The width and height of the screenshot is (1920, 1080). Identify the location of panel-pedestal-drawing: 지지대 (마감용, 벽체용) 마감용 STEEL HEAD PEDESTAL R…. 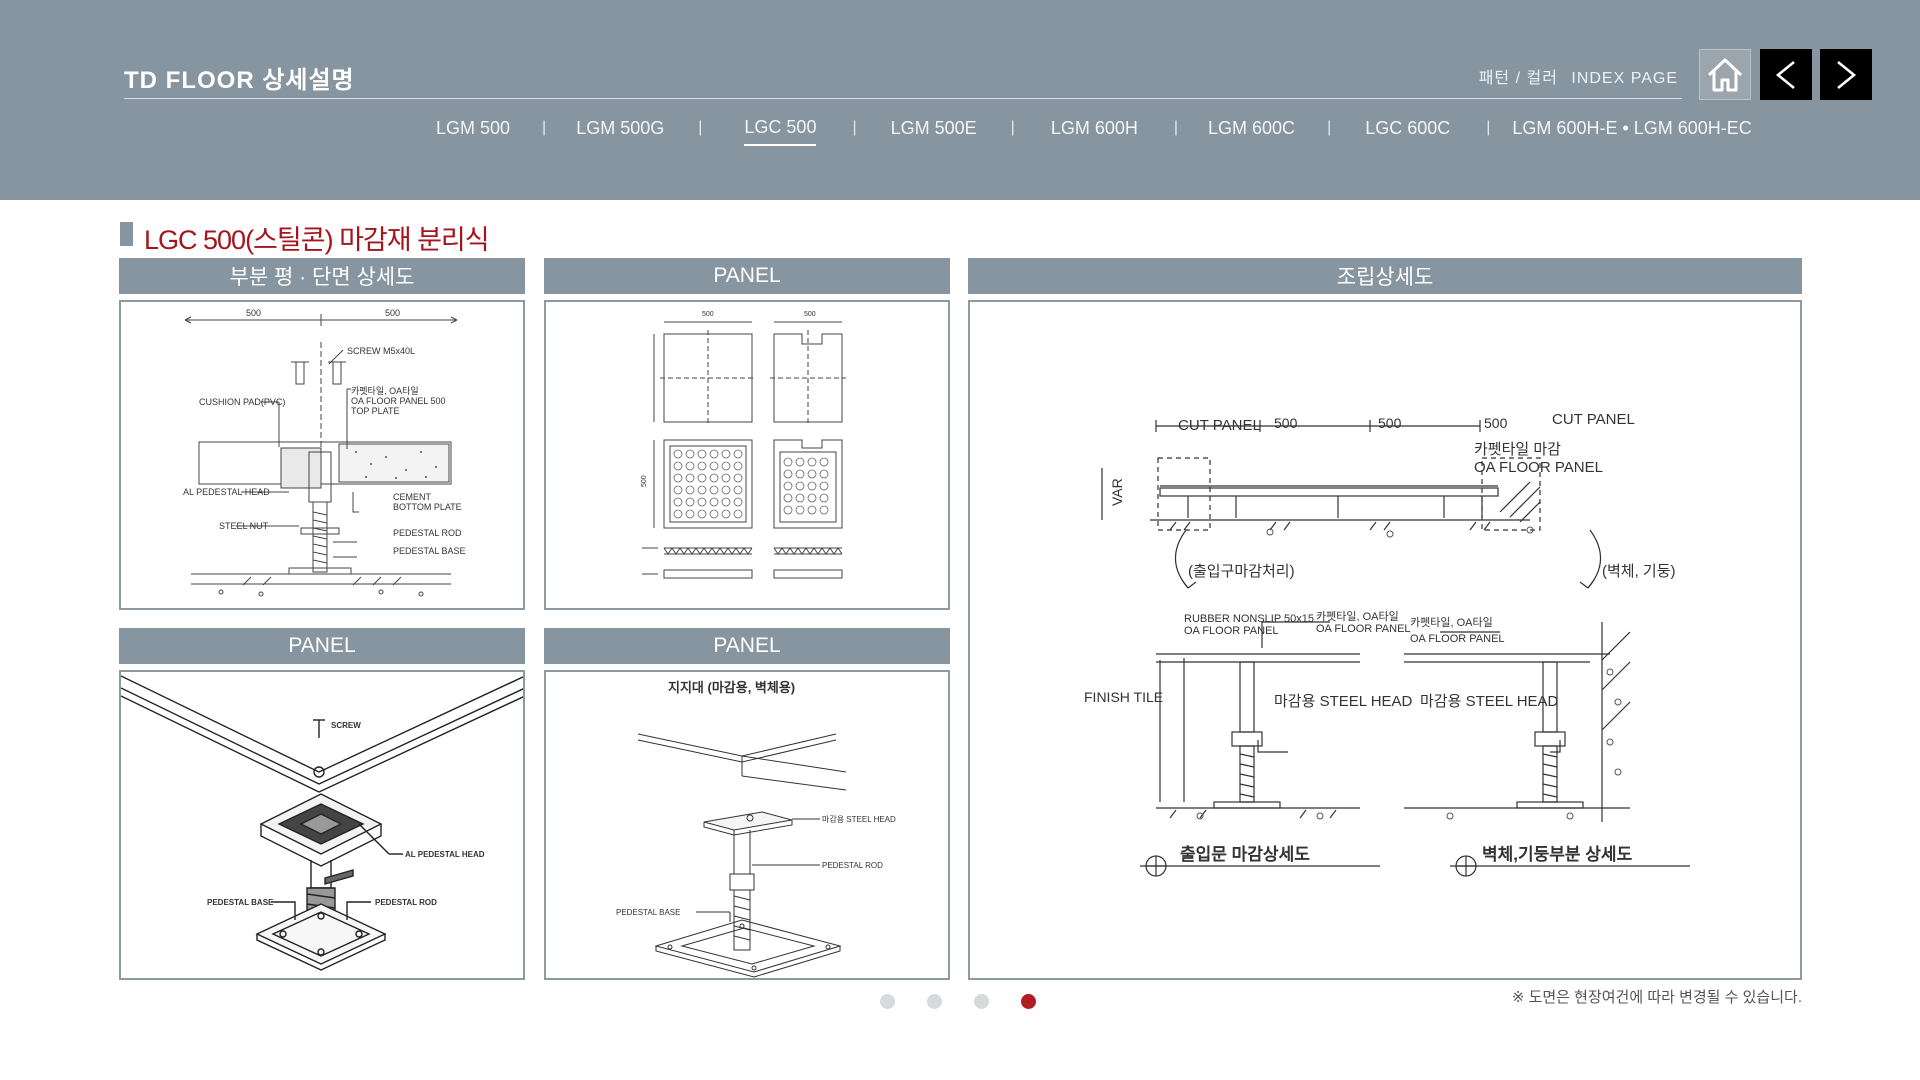
(747, 825).